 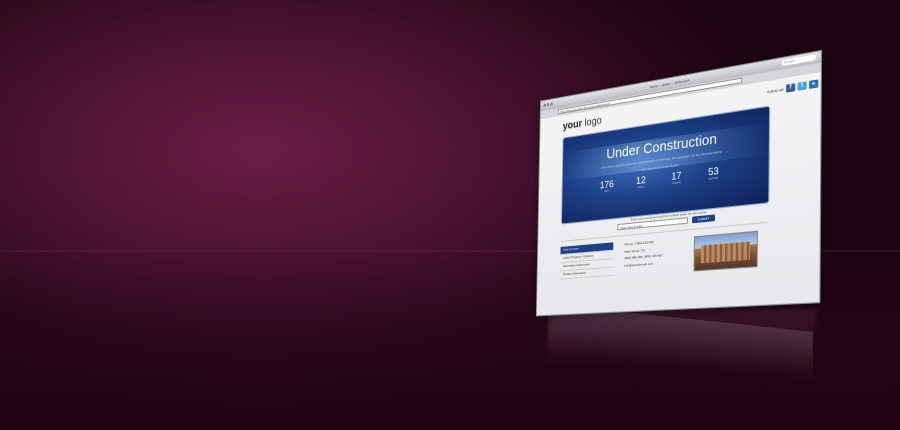 What do you see at coordinates (802, 86) in the screenshot?
I see `twitter-icon: t` at bounding box center [802, 86].